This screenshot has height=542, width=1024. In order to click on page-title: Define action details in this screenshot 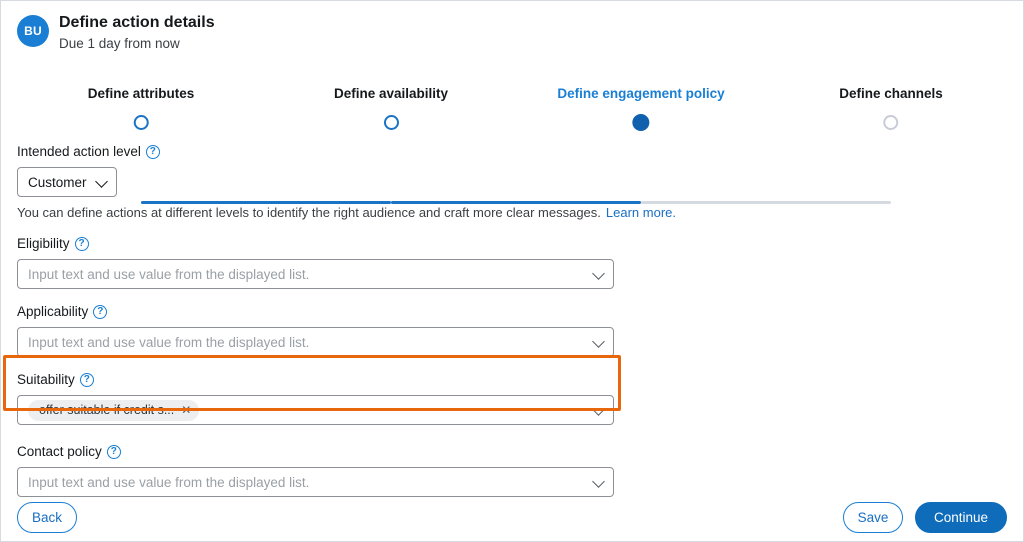, I will do `click(137, 22)`.